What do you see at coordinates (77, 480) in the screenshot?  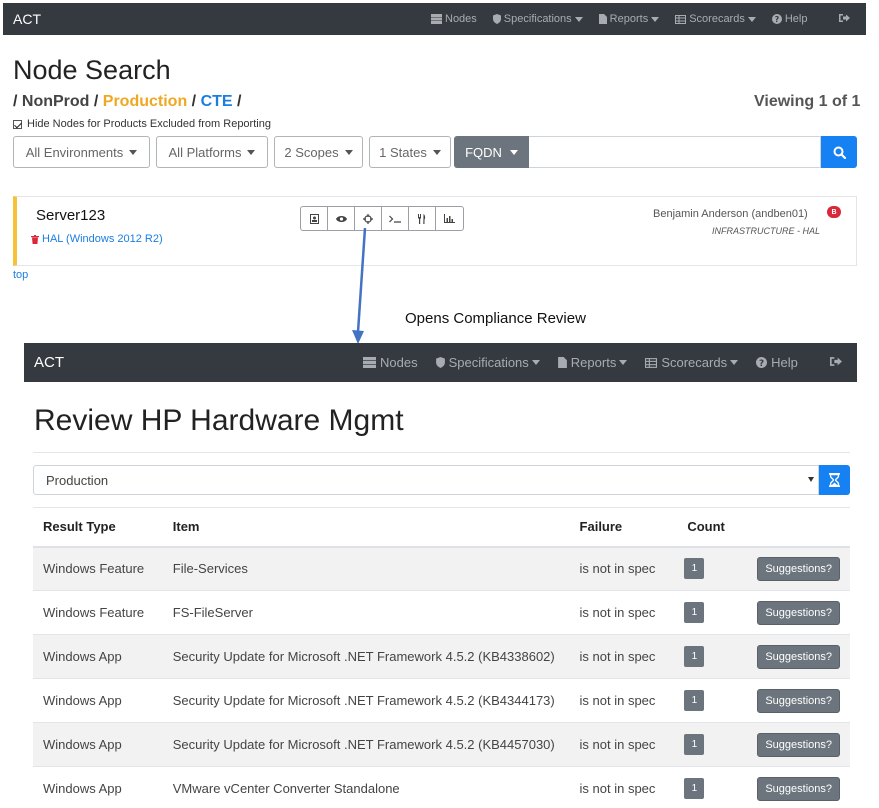 I see `environment-select-value: Production` at bounding box center [77, 480].